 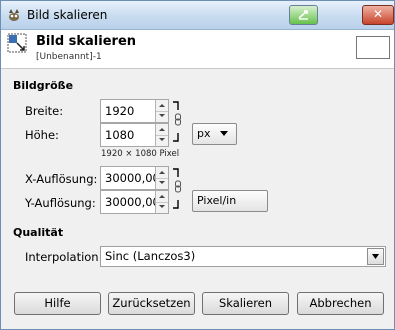 I want to click on close-icon: ✕, so click(x=378, y=14).